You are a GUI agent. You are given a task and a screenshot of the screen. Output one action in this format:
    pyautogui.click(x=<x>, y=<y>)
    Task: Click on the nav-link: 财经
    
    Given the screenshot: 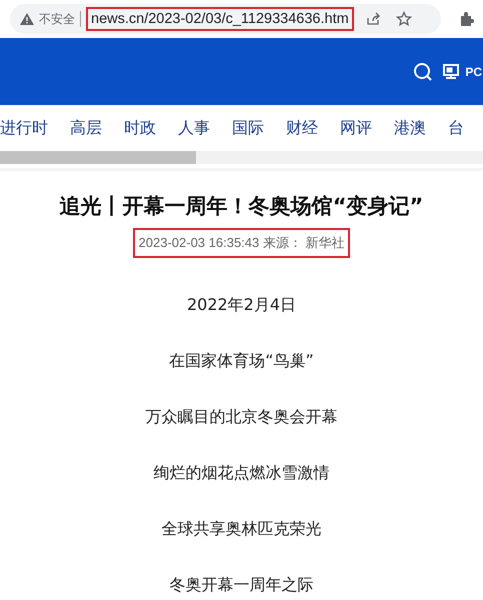 What is the action you would take?
    pyautogui.click(x=302, y=128)
    